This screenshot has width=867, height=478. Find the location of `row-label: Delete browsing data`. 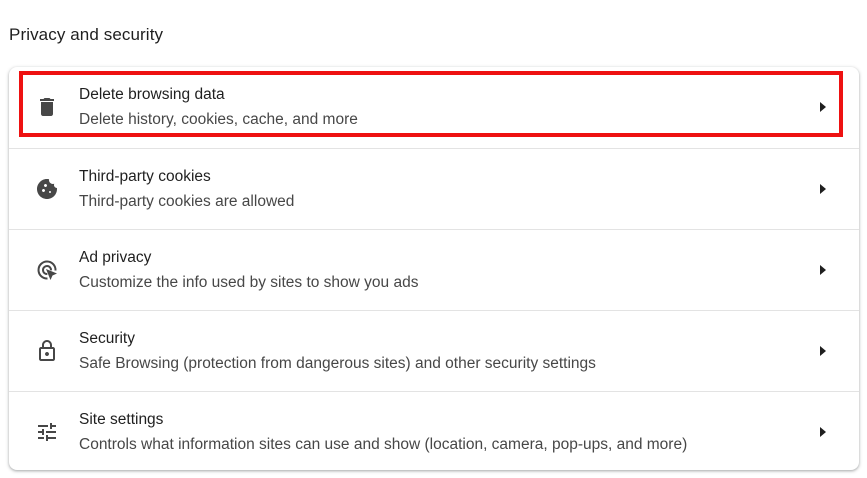

row-label: Delete browsing data is located at coordinates (152, 94).